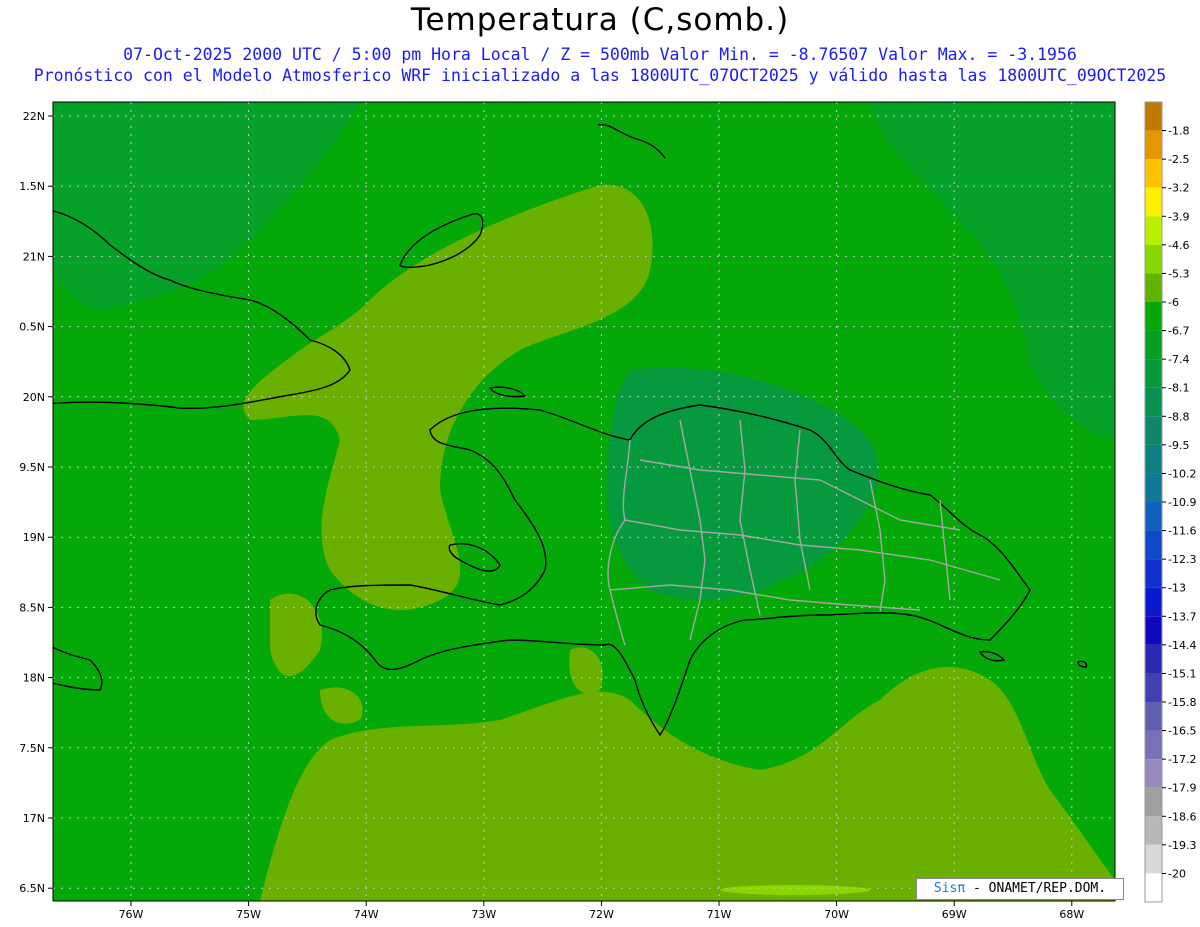  What do you see at coordinates (954, 914) in the screenshot?
I see `lon-label: 69W` at bounding box center [954, 914].